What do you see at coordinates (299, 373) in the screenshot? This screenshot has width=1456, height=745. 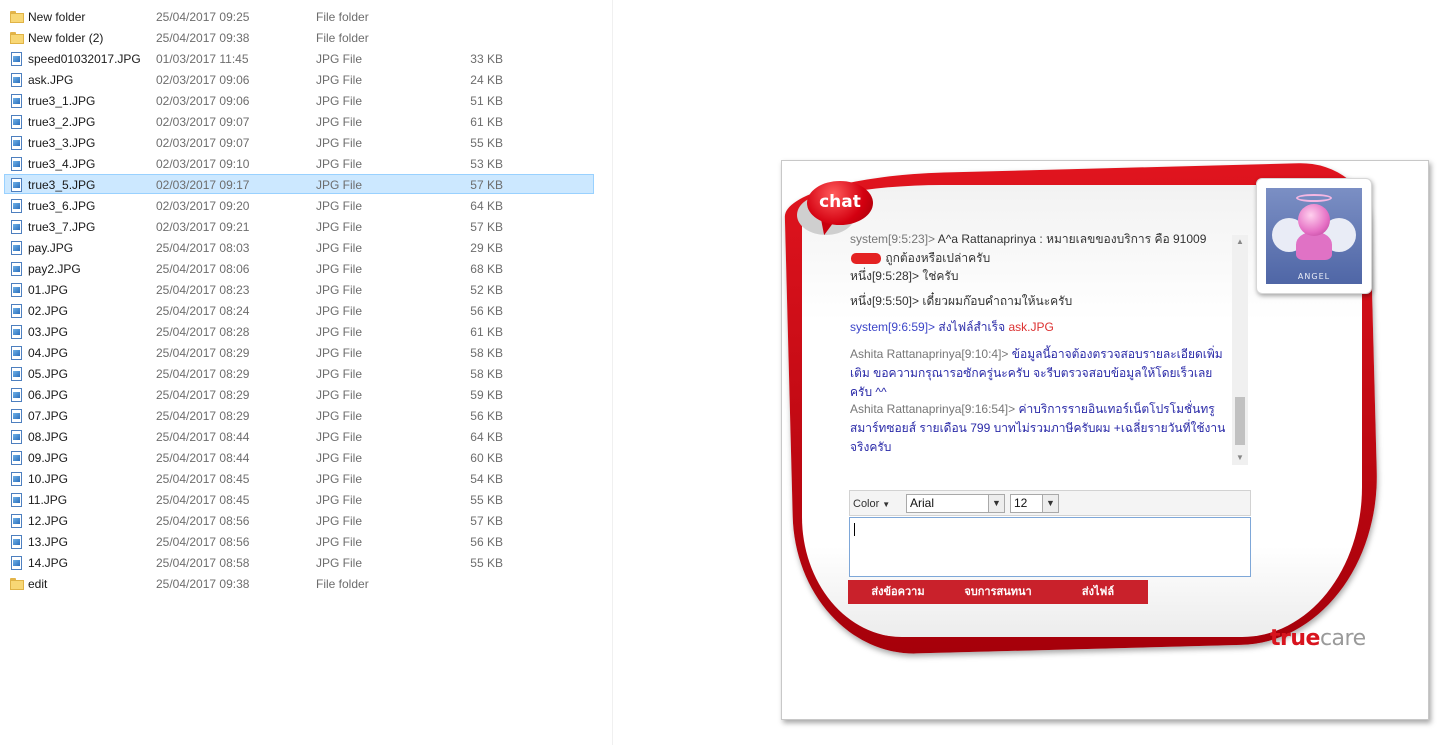 I see `file-row: 05.JPG 25/04/2017 08:29 JPG File 58 KB` at bounding box center [299, 373].